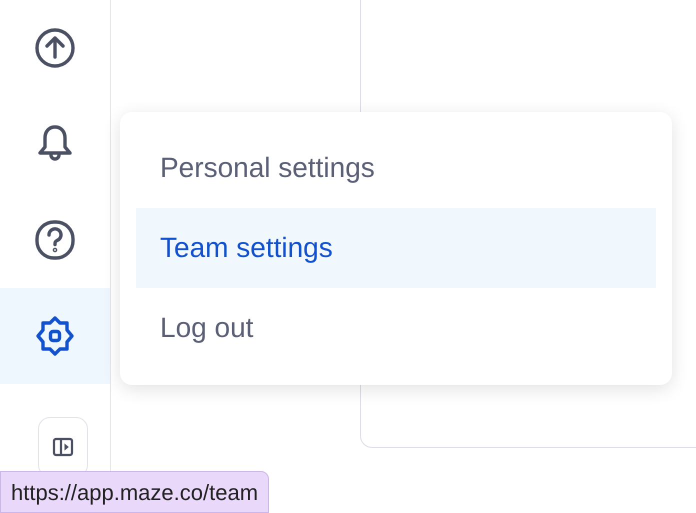 The width and height of the screenshot is (696, 513). I want to click on sidebar-item, so click(55, 336).